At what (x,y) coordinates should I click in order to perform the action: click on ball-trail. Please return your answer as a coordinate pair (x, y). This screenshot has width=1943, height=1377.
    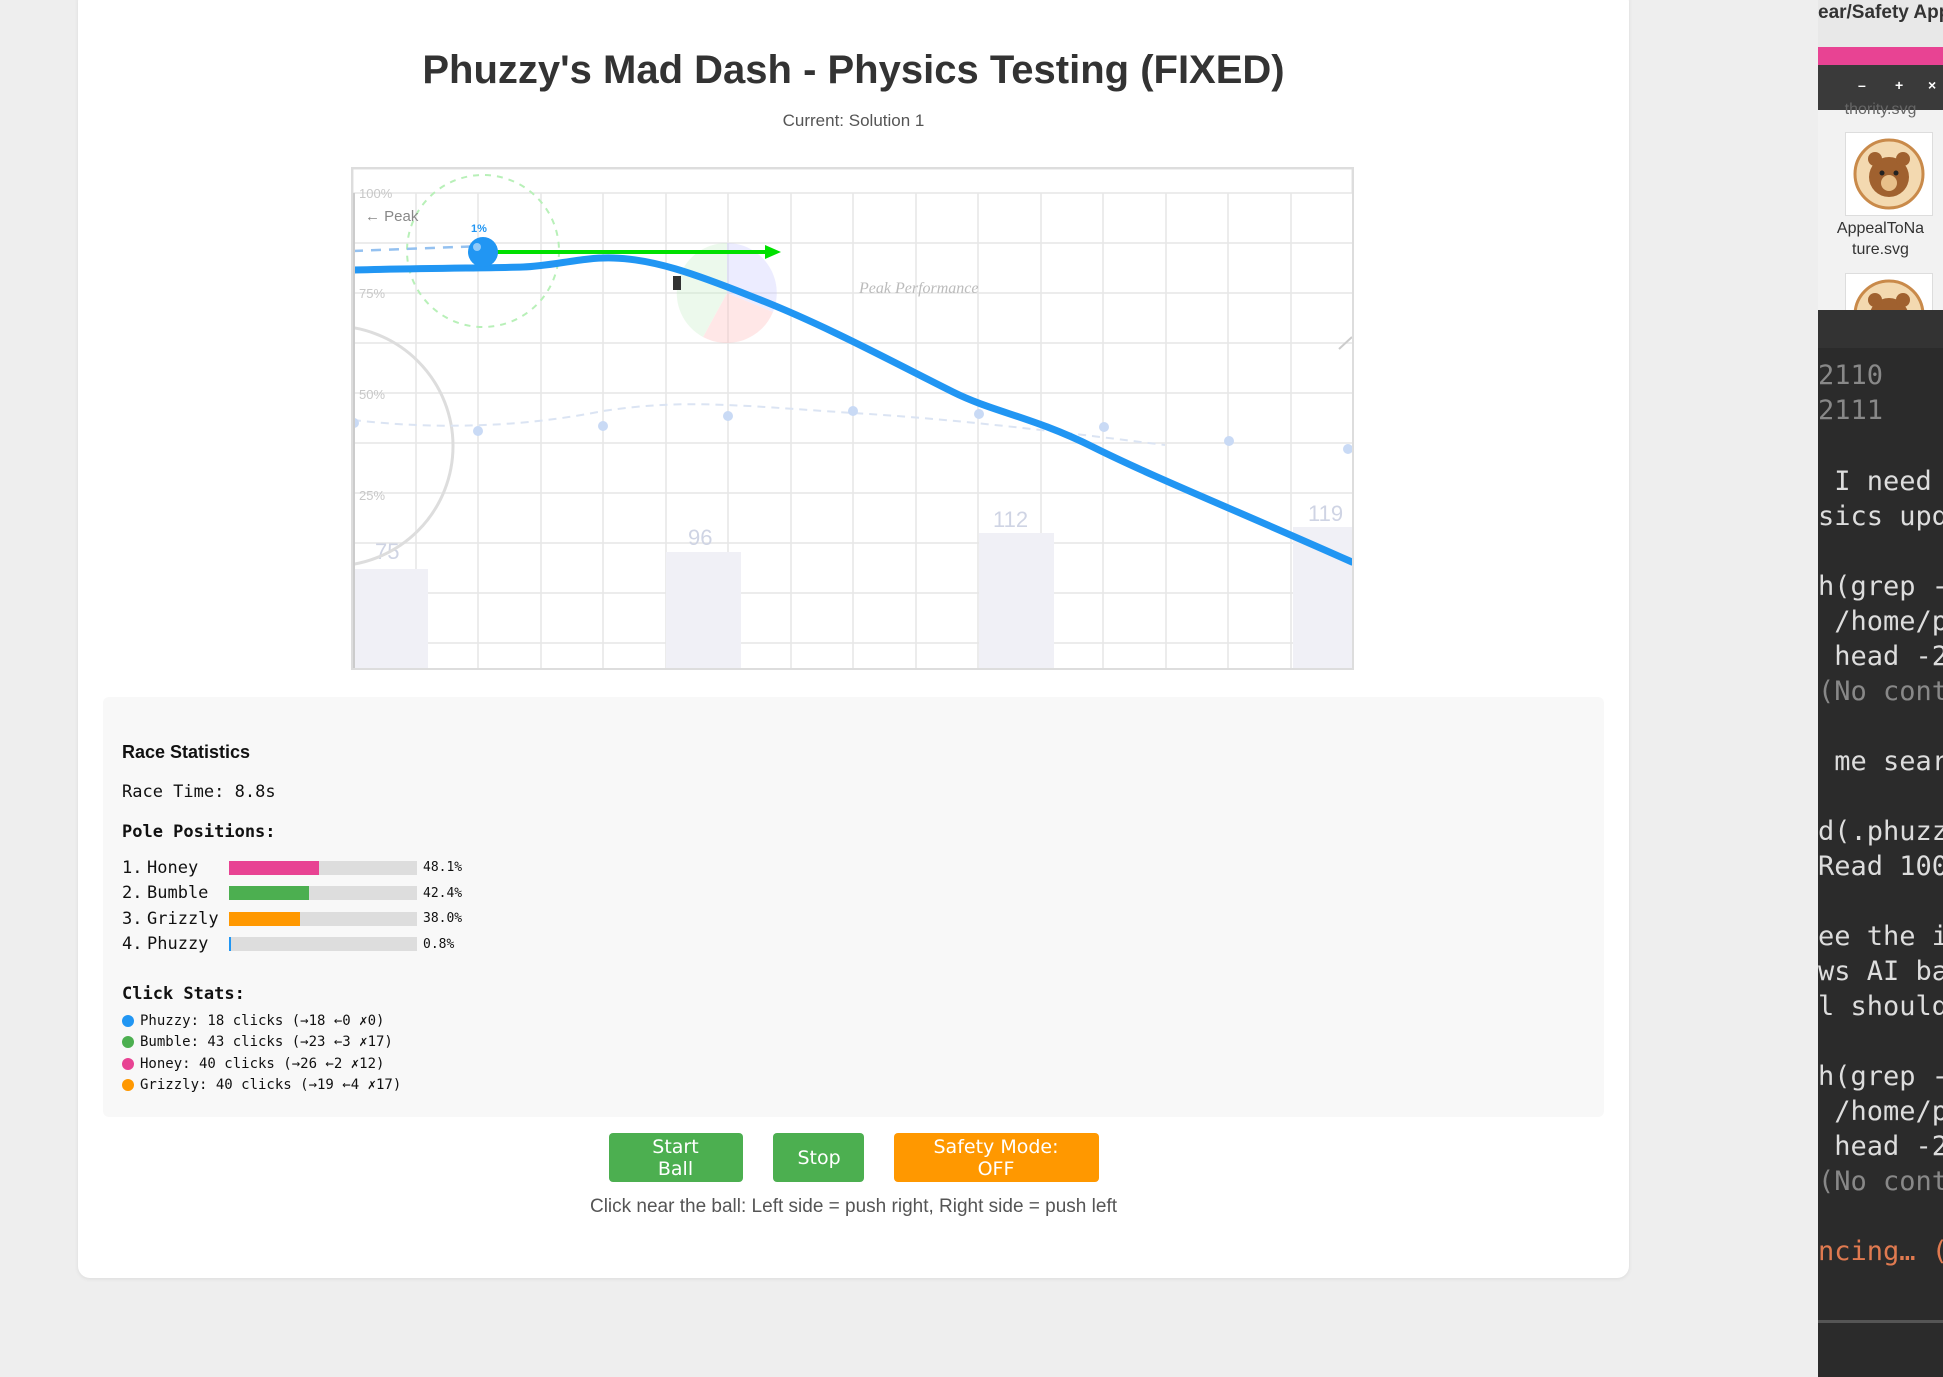
    Looking at the image, I should click on (418, 248).